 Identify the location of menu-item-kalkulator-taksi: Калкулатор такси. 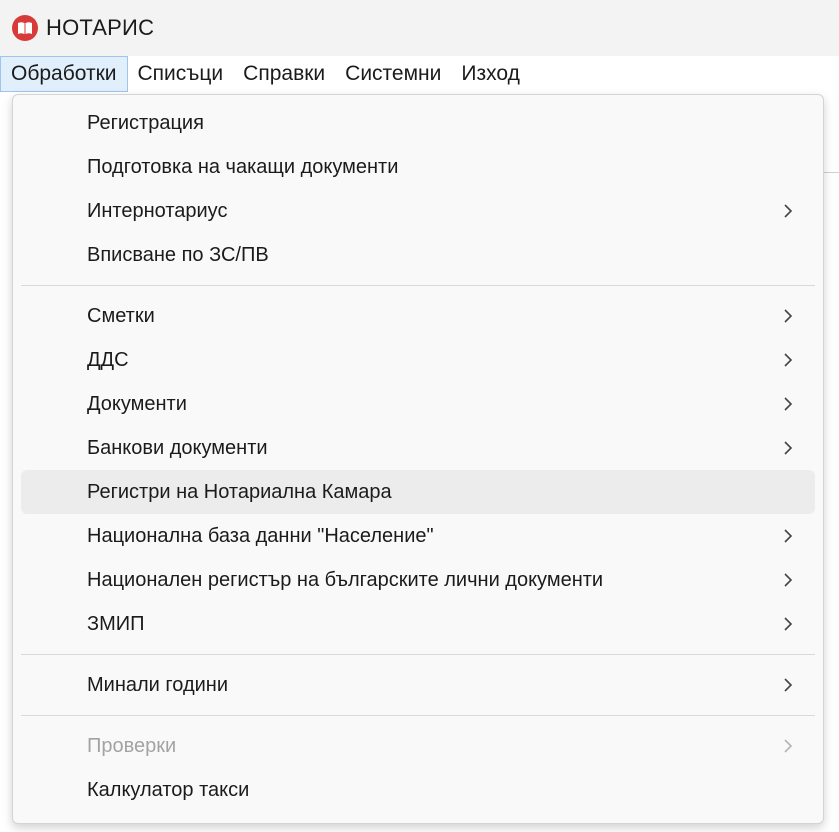
(418, 790).